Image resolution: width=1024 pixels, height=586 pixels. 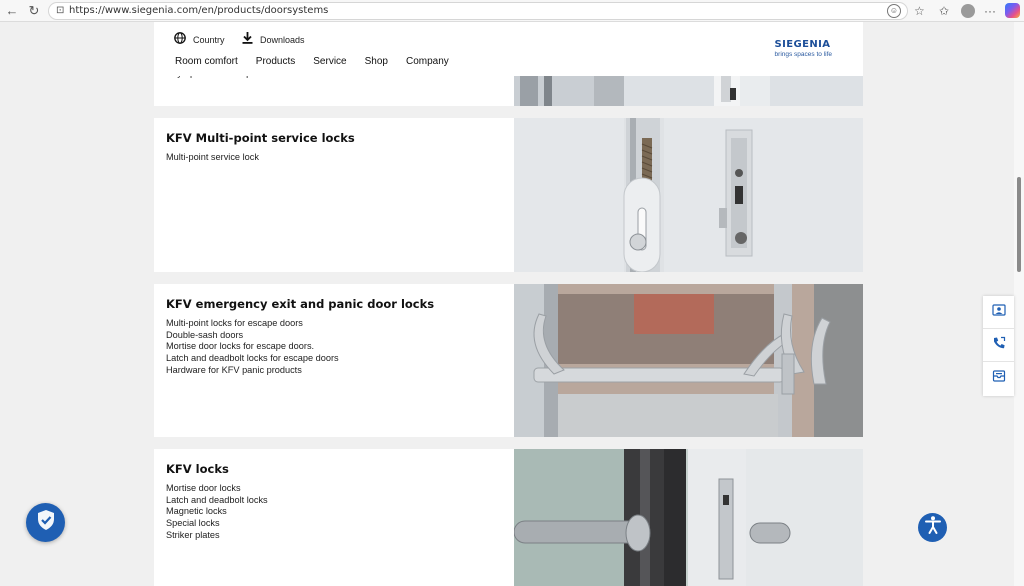 I want to click on profile-avatar, so click(x=968, y=11).